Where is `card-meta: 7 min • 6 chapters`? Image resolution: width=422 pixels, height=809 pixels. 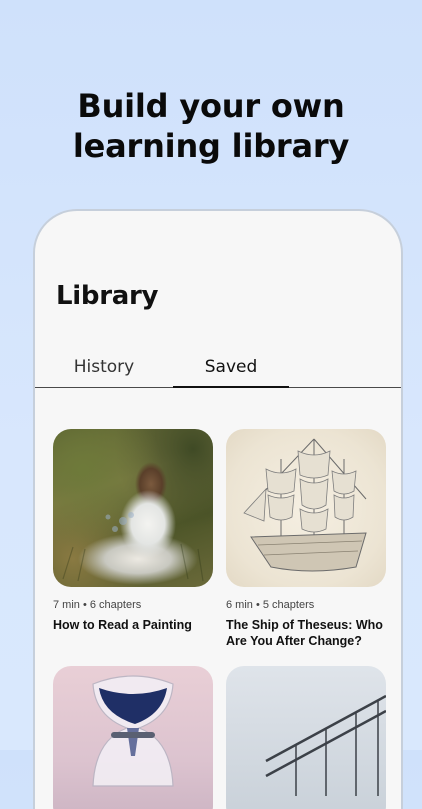
card-meta: 7 min • 6 chapters is located at coordinates (97, 605).